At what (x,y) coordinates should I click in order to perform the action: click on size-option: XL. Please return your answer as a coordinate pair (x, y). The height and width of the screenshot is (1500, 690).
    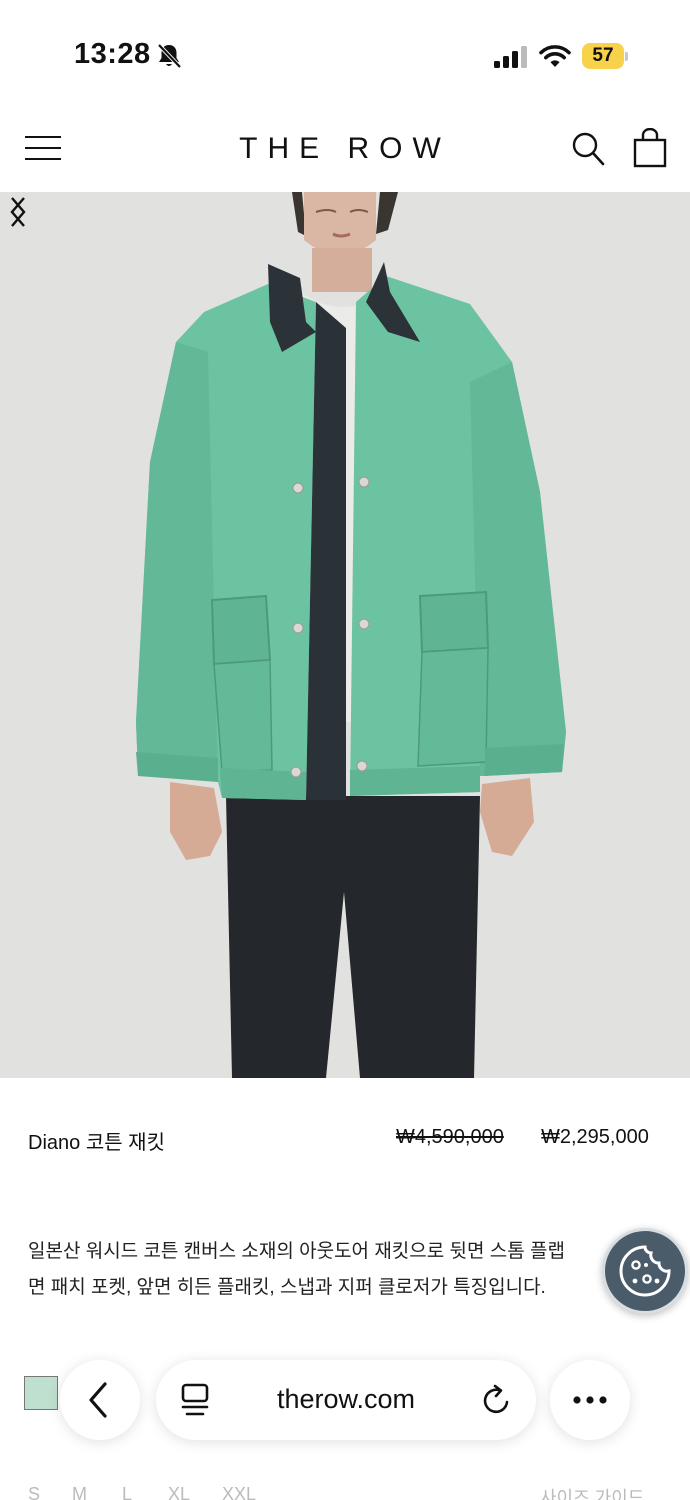
    Looking at the image, I should click on (179, 1492).